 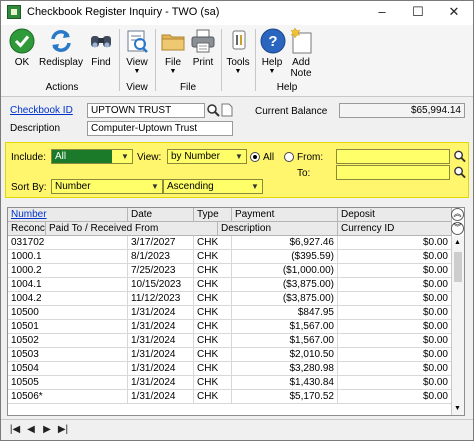 What do you see at coordinates (285, 215) in the screenshot?
I see `column-header-payment: Payment` at bounding box center [285, 215].